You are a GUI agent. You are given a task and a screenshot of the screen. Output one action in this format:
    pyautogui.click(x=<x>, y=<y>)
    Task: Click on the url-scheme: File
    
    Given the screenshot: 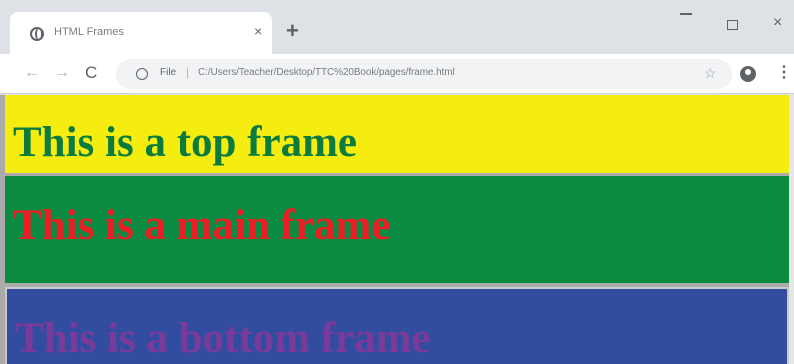 What is the action you would take?
    pyautogui.click(x=168, y=72)
    